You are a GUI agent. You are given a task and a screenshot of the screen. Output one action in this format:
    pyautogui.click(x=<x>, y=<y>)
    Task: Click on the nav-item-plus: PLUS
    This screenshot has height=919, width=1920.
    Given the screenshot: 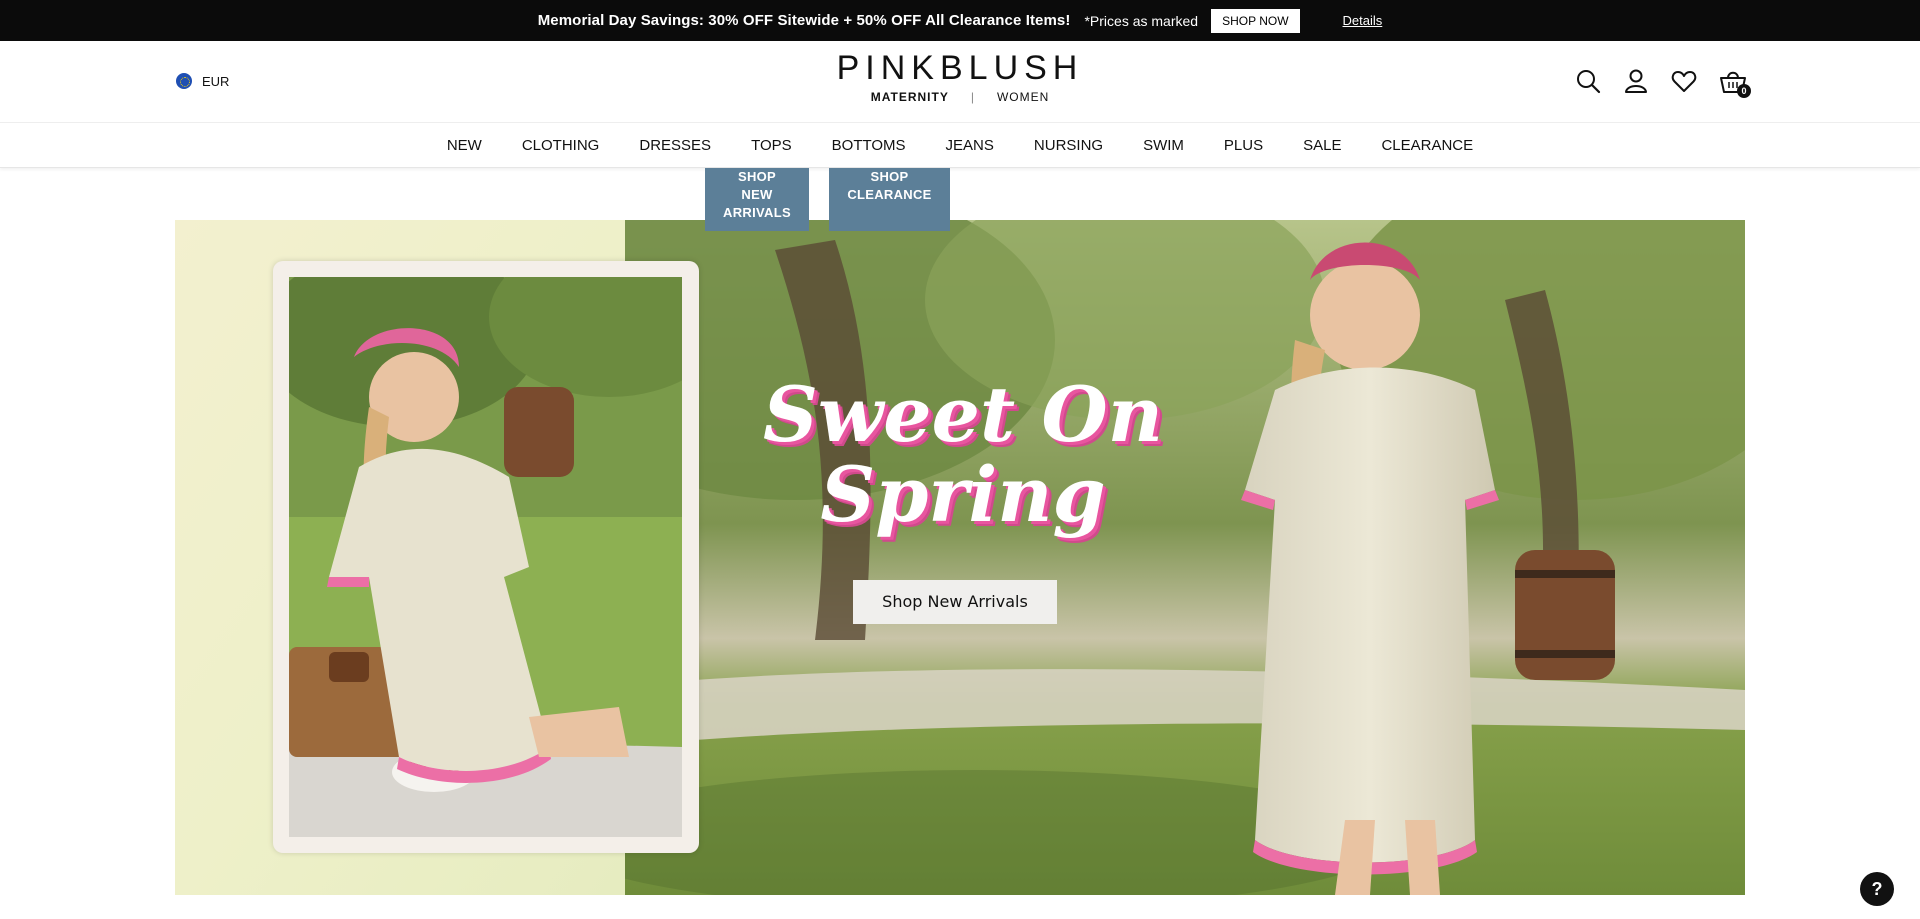 What is the action you would take?
    pyautogui.click(x=1243, y=145)
    